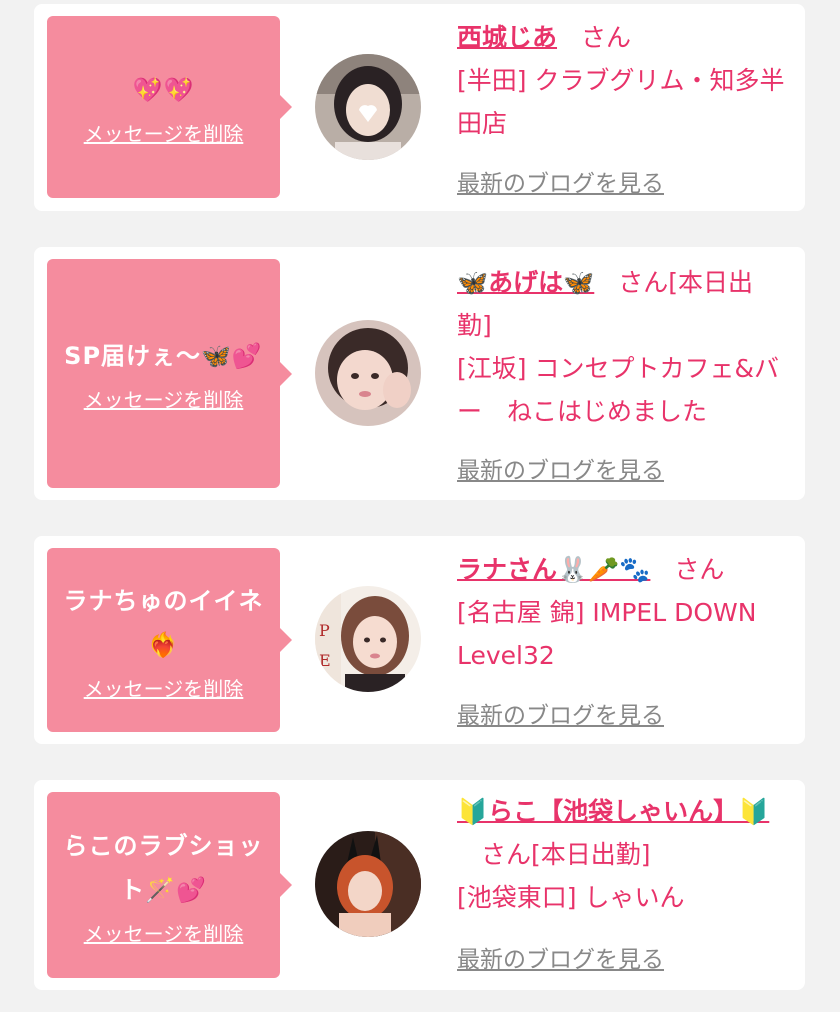 Image resolution: width=840 pixels, height=1012 pixels. What do you see at coordinates (169, 373) in the screenshot?
I see `message-bubble: SP届けぇ〜🦋💕 メッセージを削除` at bounding box center [169, 373].